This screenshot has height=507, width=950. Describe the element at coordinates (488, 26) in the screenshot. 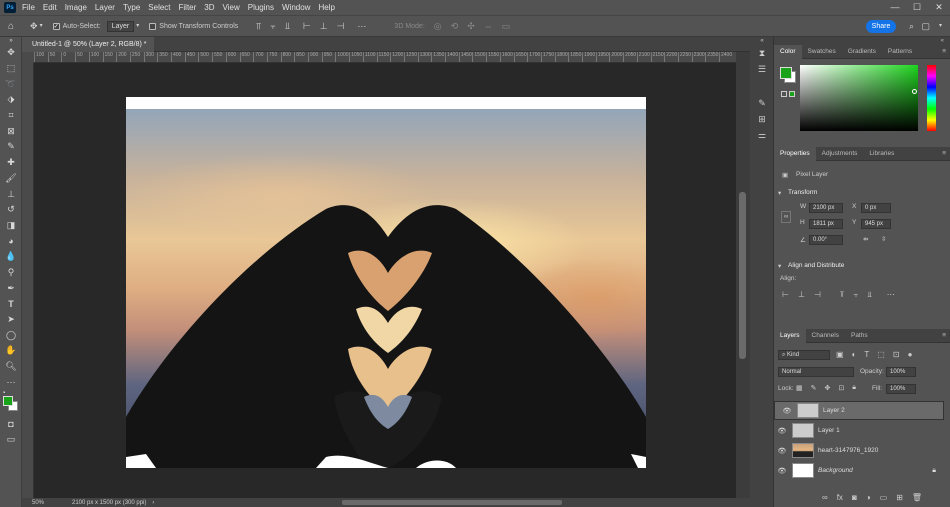

I see `3d-slide-icon: ⇔` at that location.